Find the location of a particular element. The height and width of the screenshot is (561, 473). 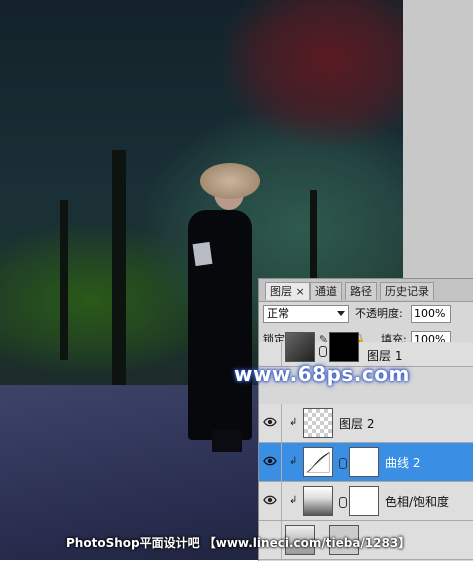

blend-mode-select: 正常 is located at coordinates (306, 314).